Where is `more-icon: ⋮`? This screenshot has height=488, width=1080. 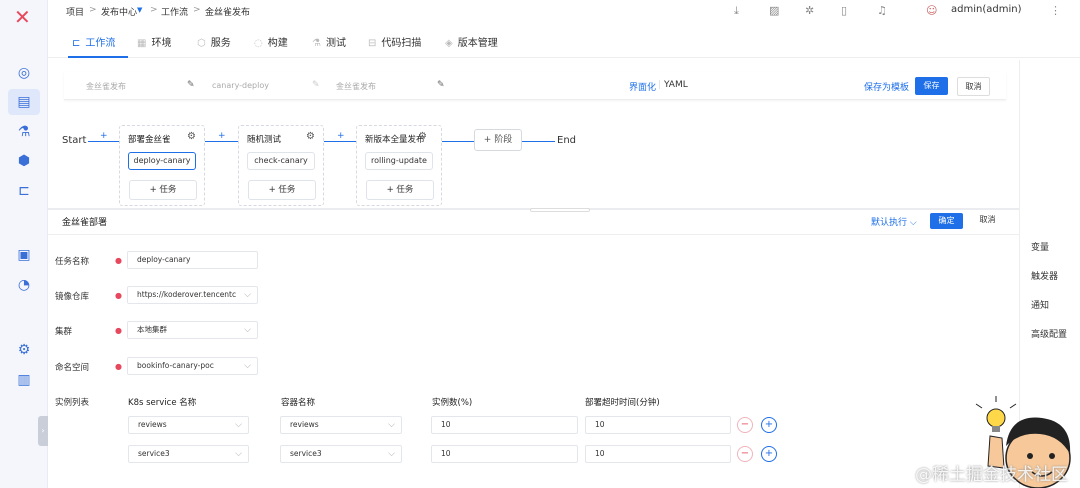 more-icon: ⋮ is located at coordinates (1055, 10).